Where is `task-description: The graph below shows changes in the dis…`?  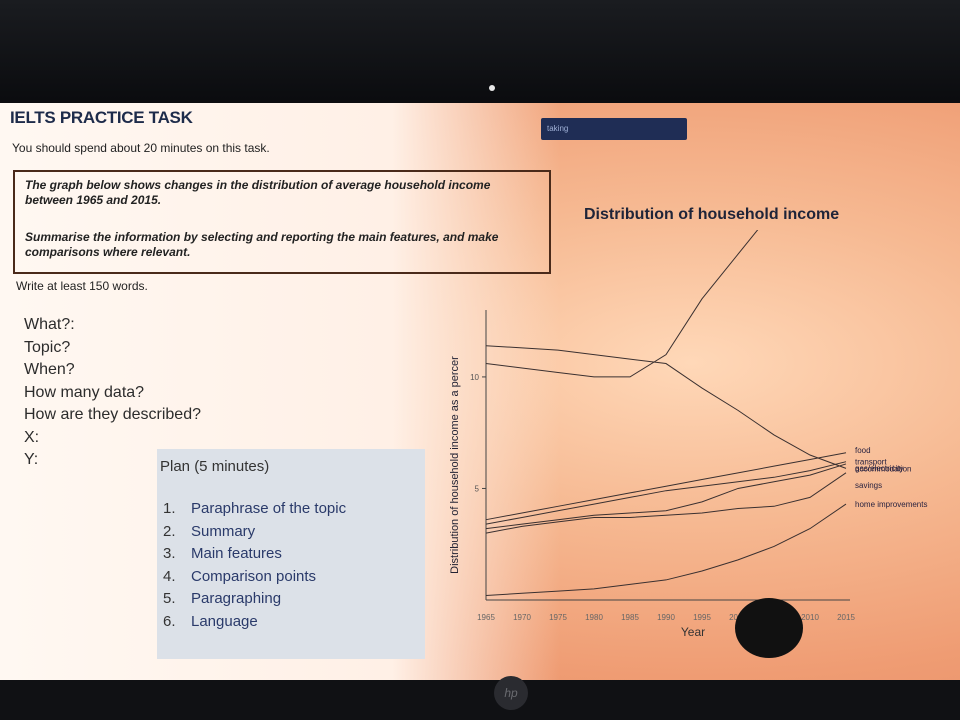 task-description: The graph below shows changes in the dis… is located at coordinates (258, 192).